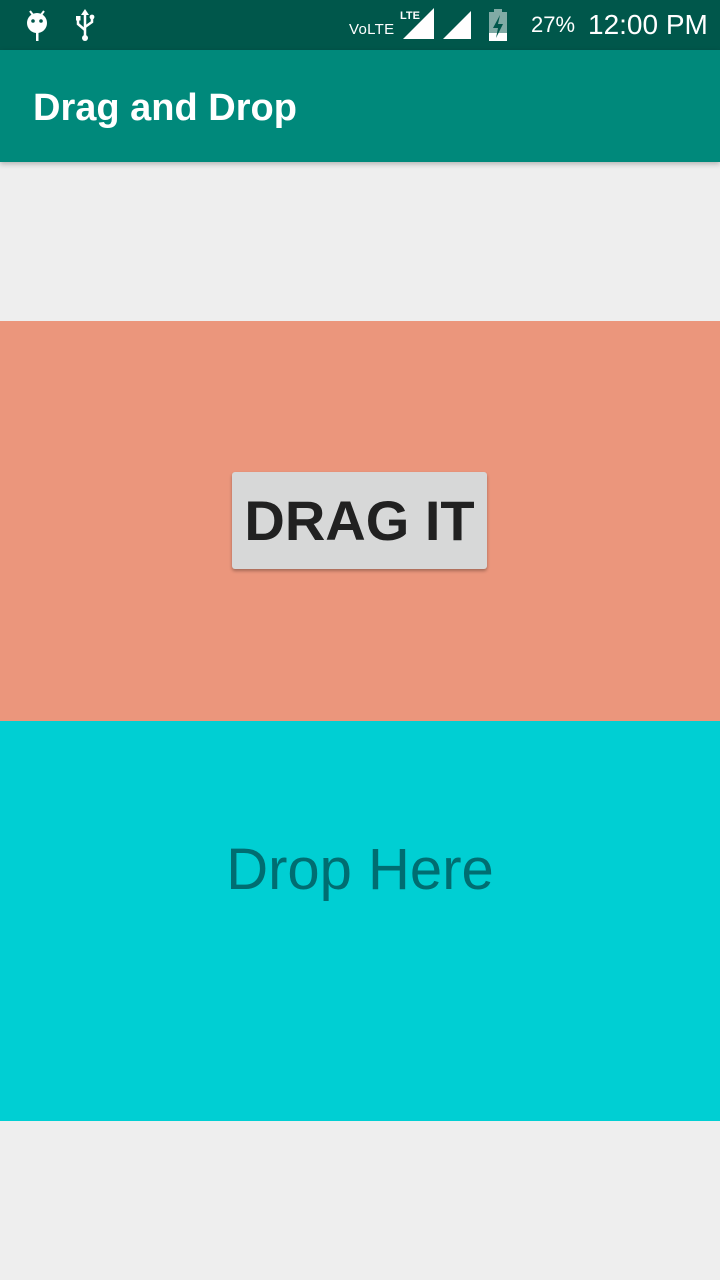  Describe the element at coordinates (359, 520) in the screenshot. I see `drag-it-button: DRAG IT` at that location.